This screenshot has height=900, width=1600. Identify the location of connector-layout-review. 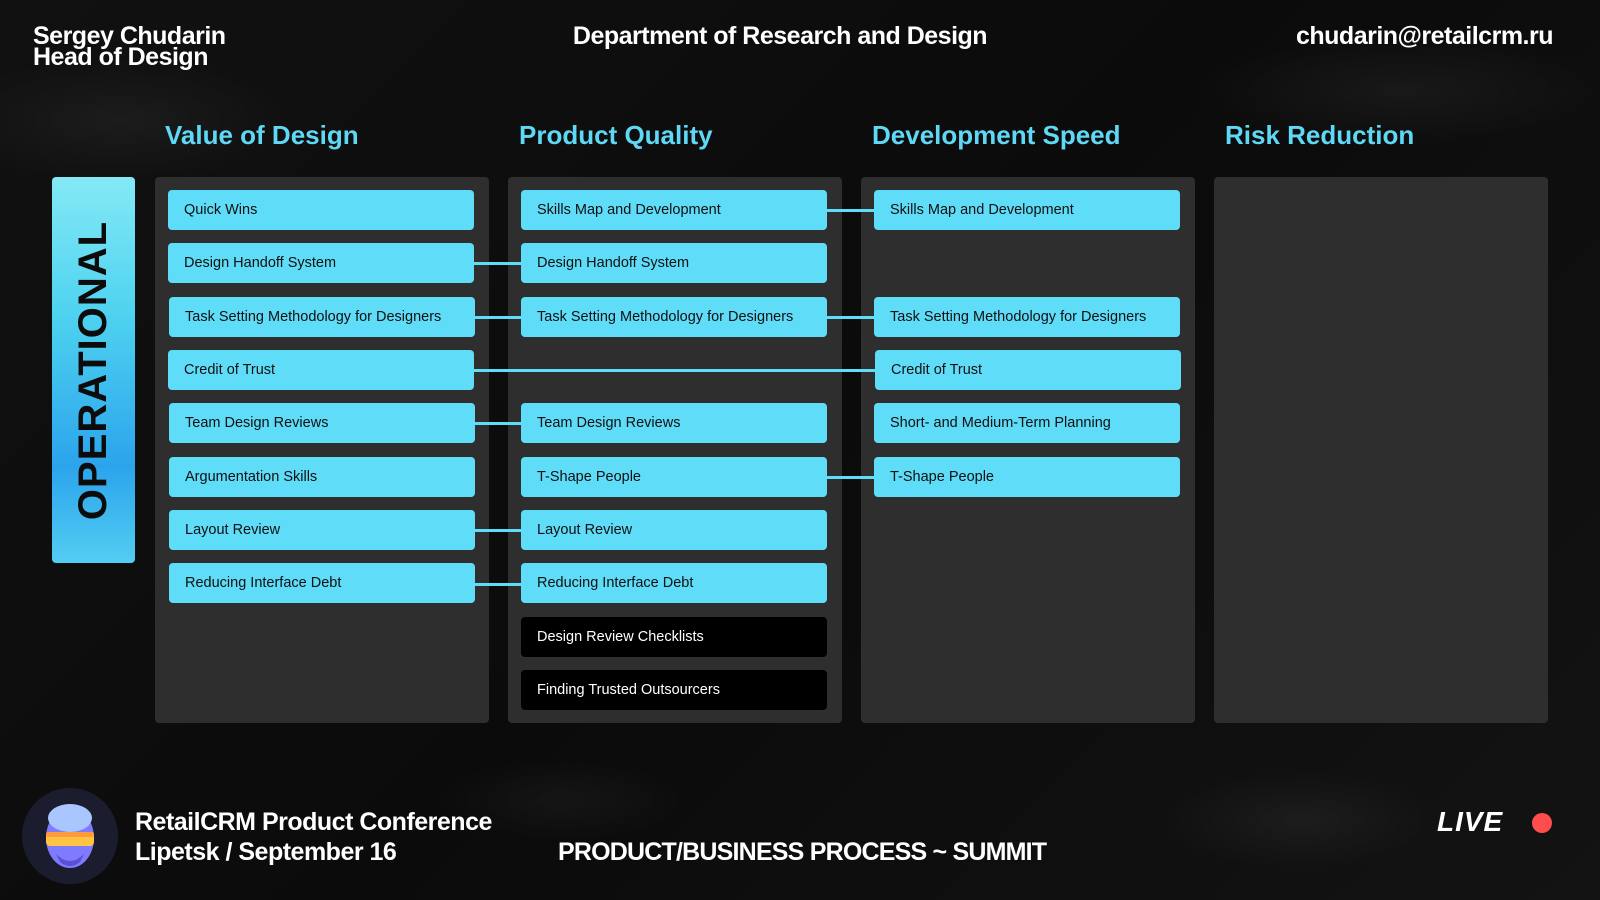
(498, 530).